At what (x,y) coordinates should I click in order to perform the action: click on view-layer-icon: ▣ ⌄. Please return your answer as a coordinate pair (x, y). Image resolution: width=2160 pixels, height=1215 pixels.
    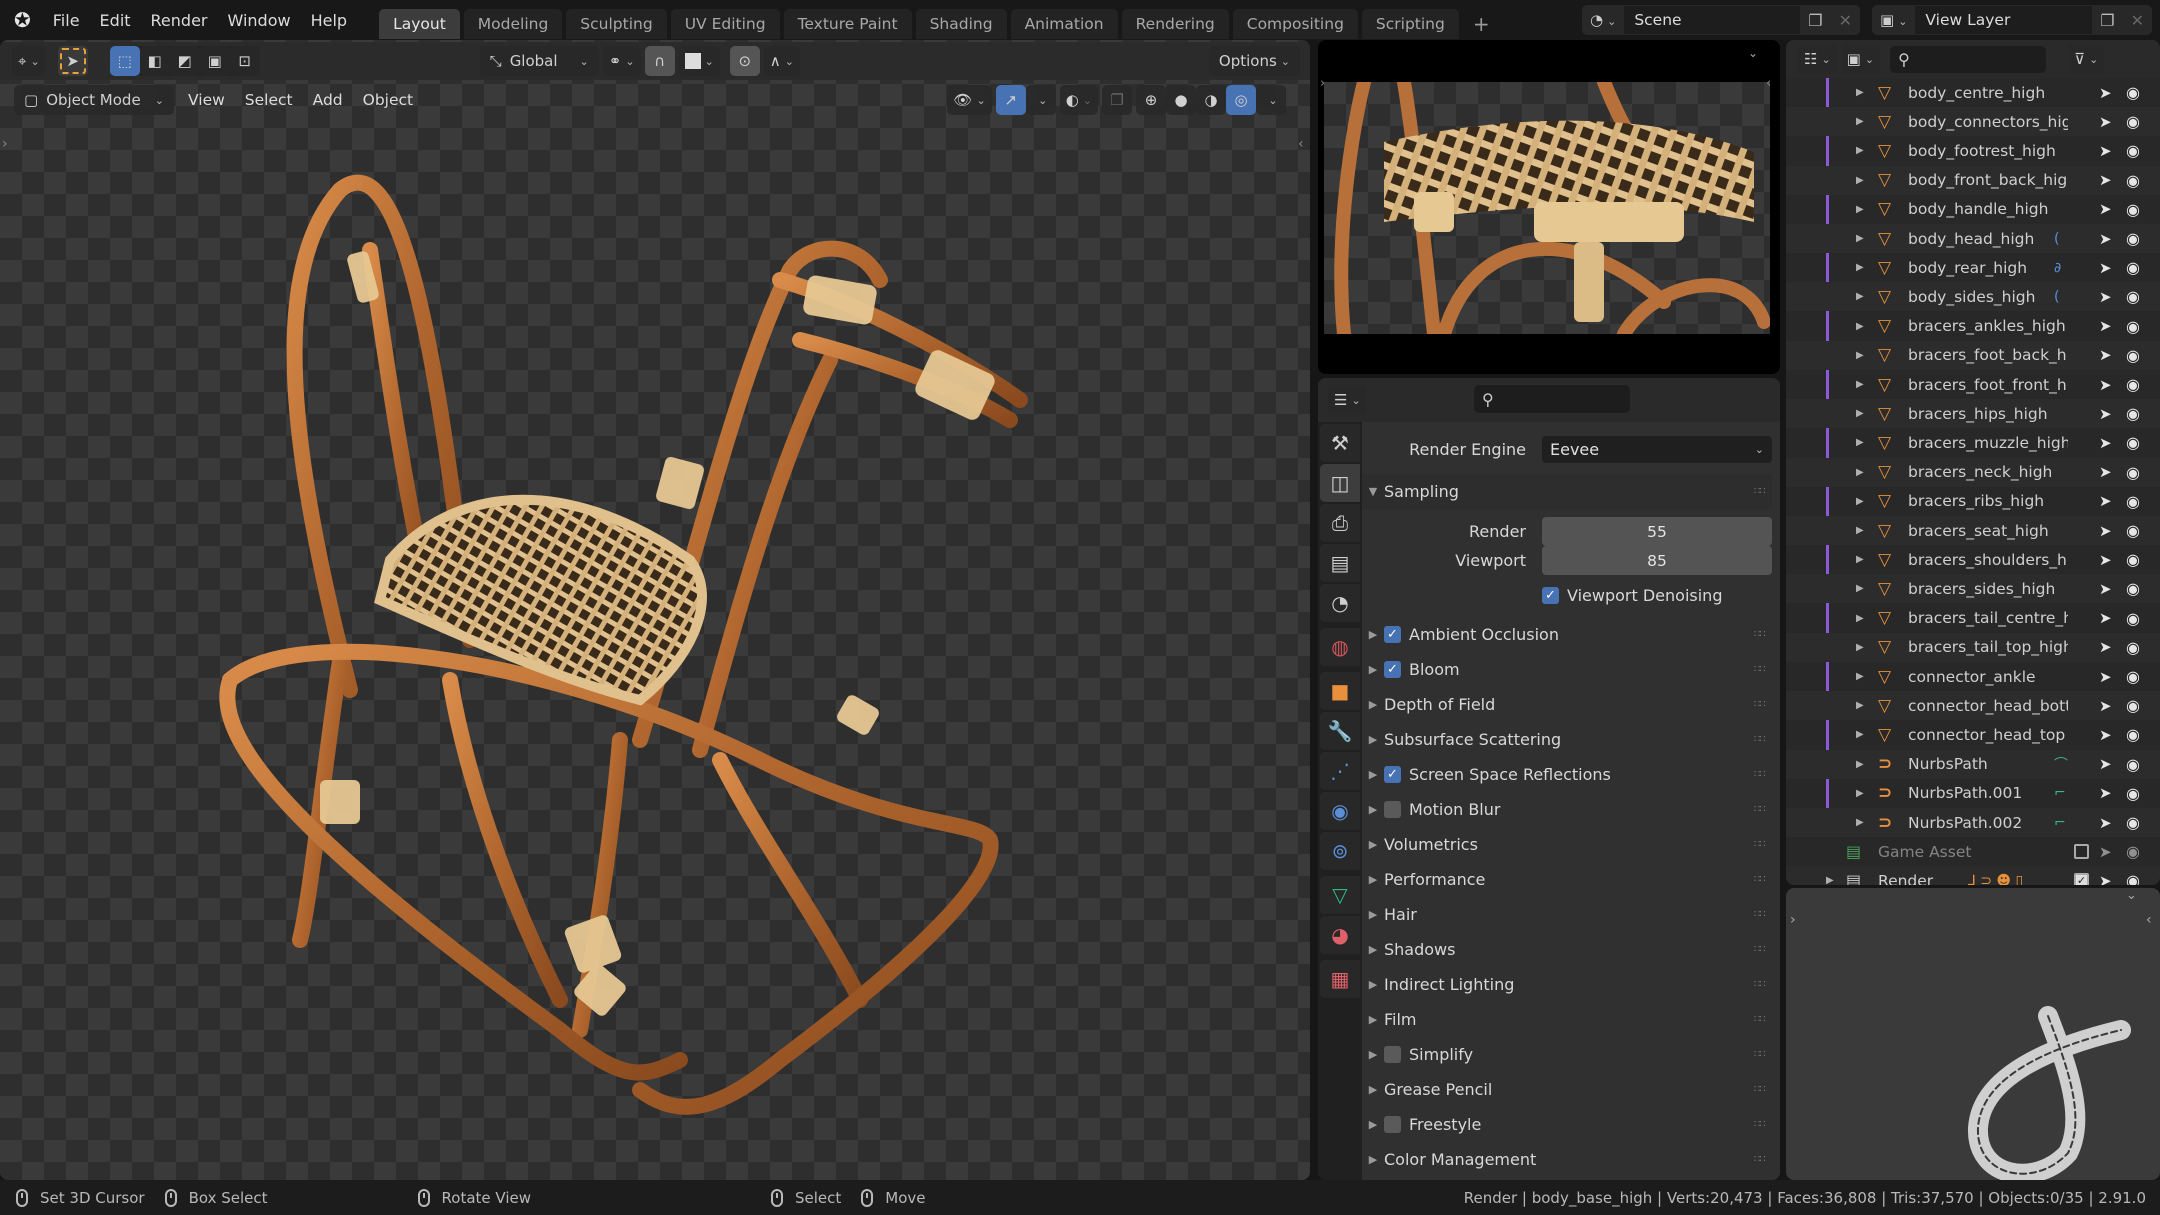
    Looking at the image, I should click on (1893, 20).